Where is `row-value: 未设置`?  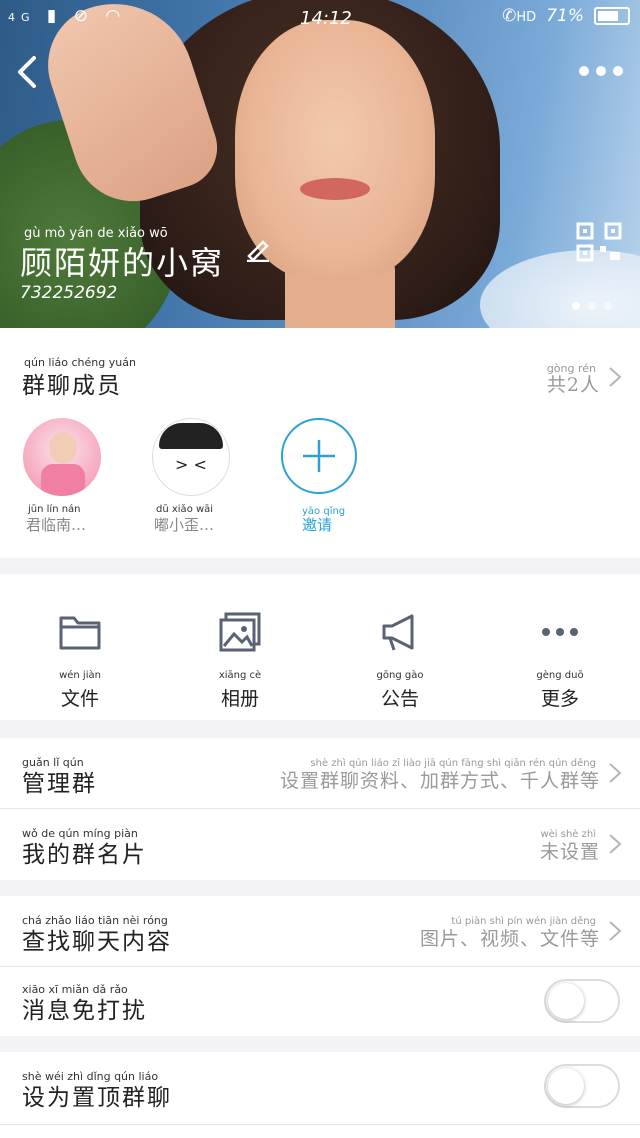
row-value: 未设置 is located at coordinates (569, 852).